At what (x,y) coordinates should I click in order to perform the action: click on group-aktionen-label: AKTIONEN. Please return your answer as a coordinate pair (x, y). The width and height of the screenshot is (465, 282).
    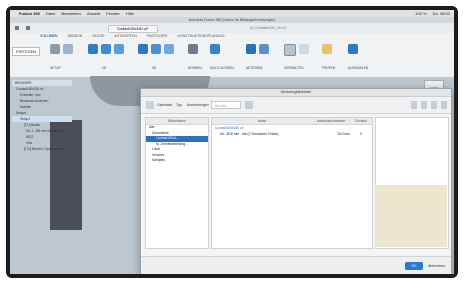
    Looking at the image, I should click on (254, 68).